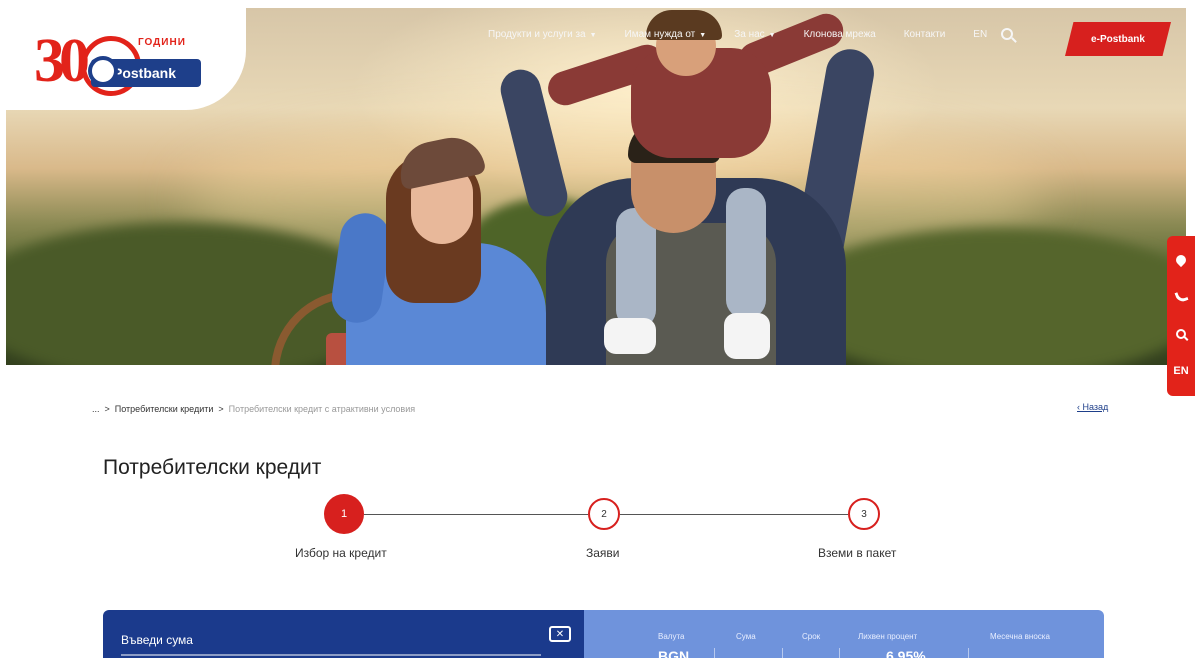  I want to click on breadcrumb-level1: Потребителски кредити, so click(164, 409).